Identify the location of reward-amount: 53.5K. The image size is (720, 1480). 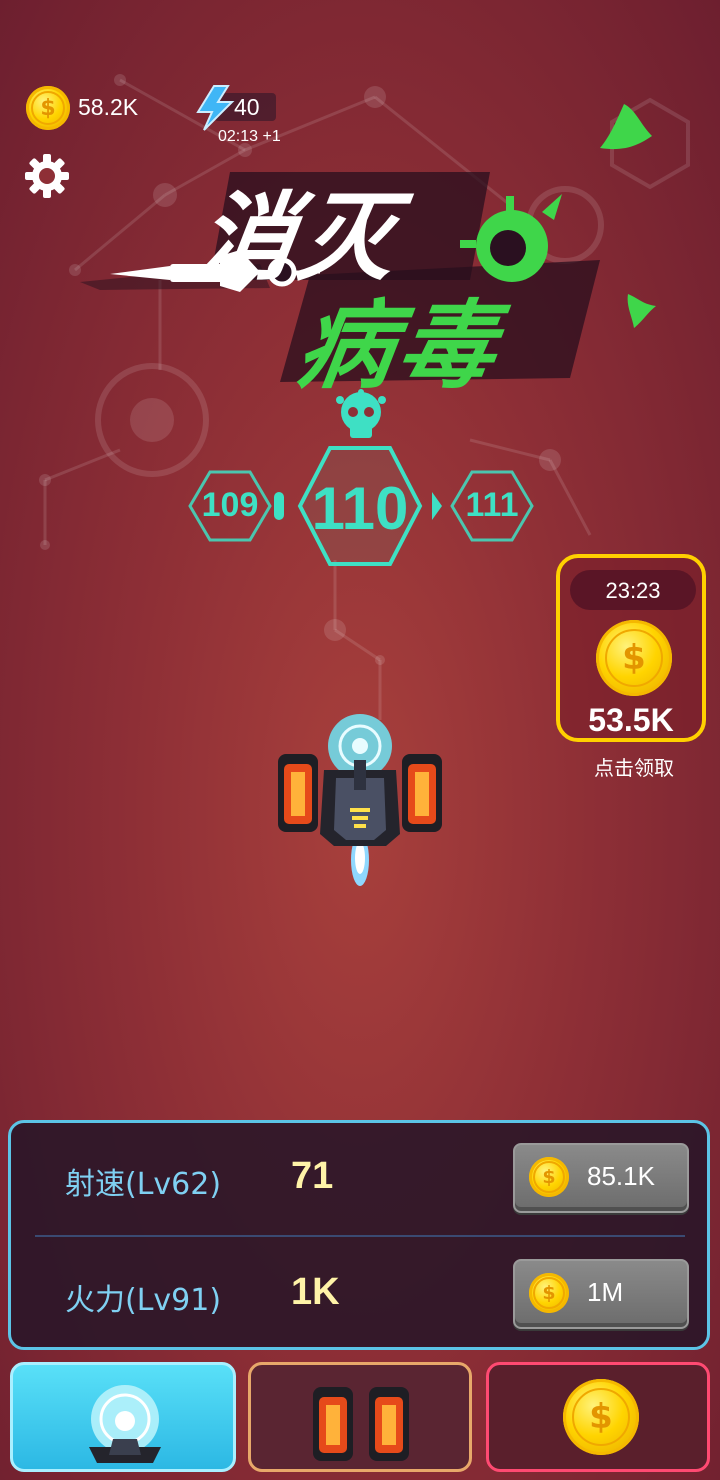
(631, 720).